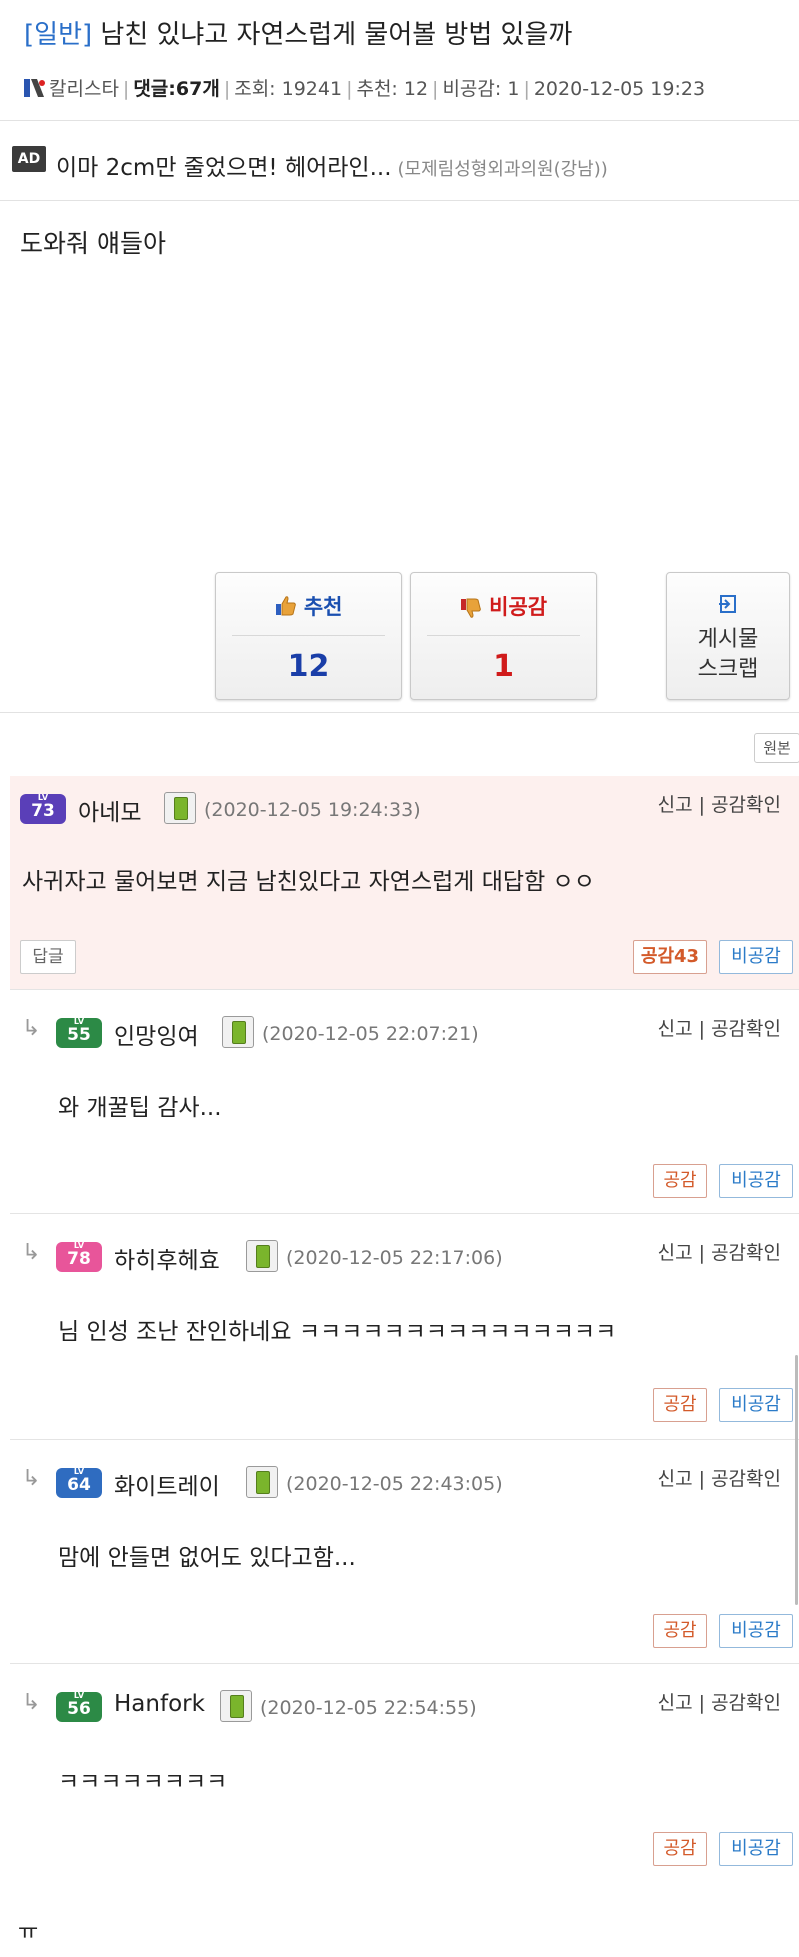 The width and height of the screenshot is (799, 1957). Describe the element at coordinates (79, 1256) in the screenshot. I see `level-badge: LV 78` at that location.